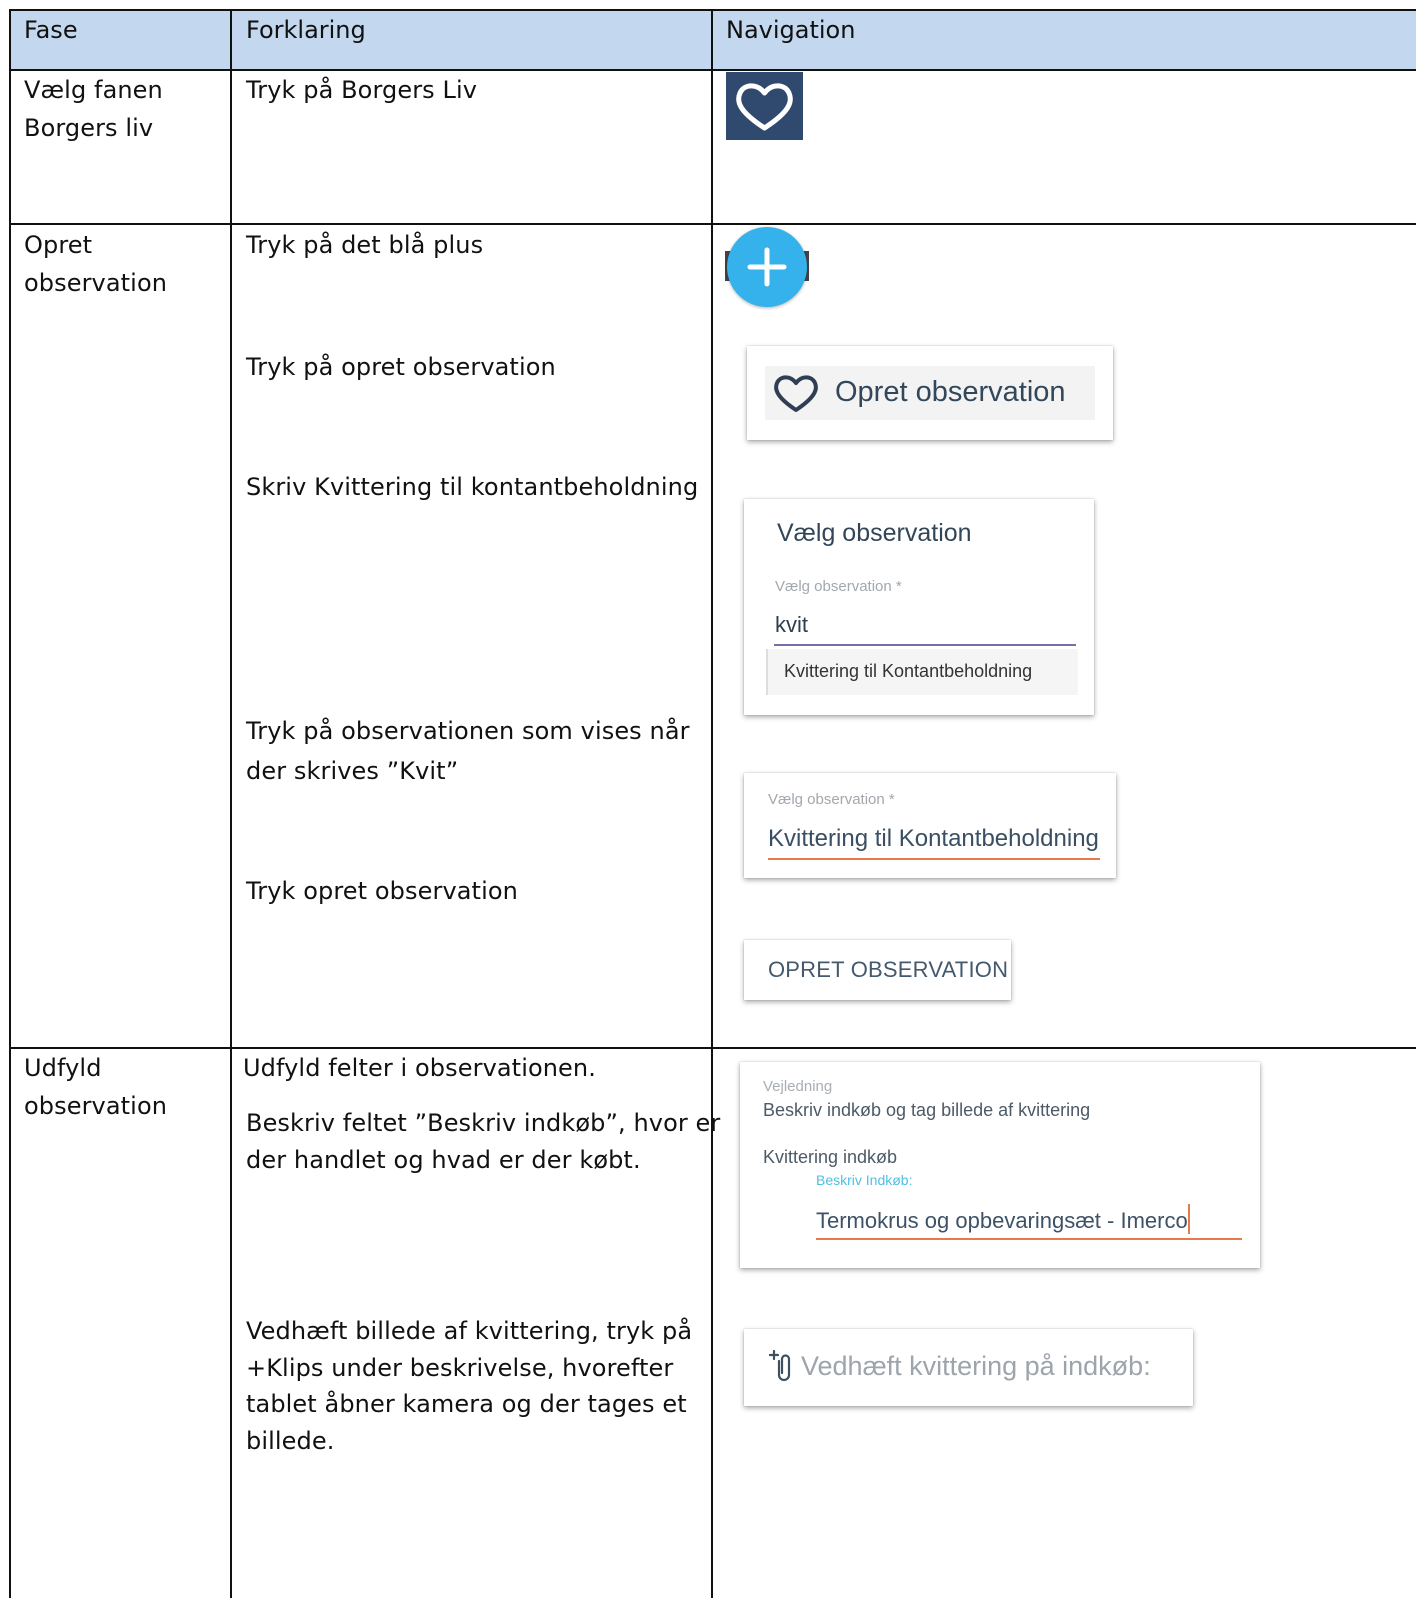 The image size is (1416, 1598). Describe the element at coordinates (925, 645) in the screenshot. I see `search-input-underline` at that location.